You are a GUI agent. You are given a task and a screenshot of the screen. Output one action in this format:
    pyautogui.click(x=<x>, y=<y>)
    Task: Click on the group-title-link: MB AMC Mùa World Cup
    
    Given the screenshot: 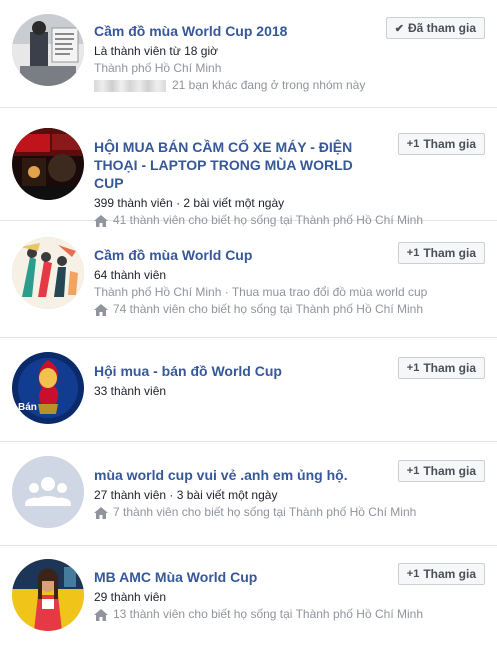 What is the action you would take?
    pyautogui.click(x=236, y=577)
    